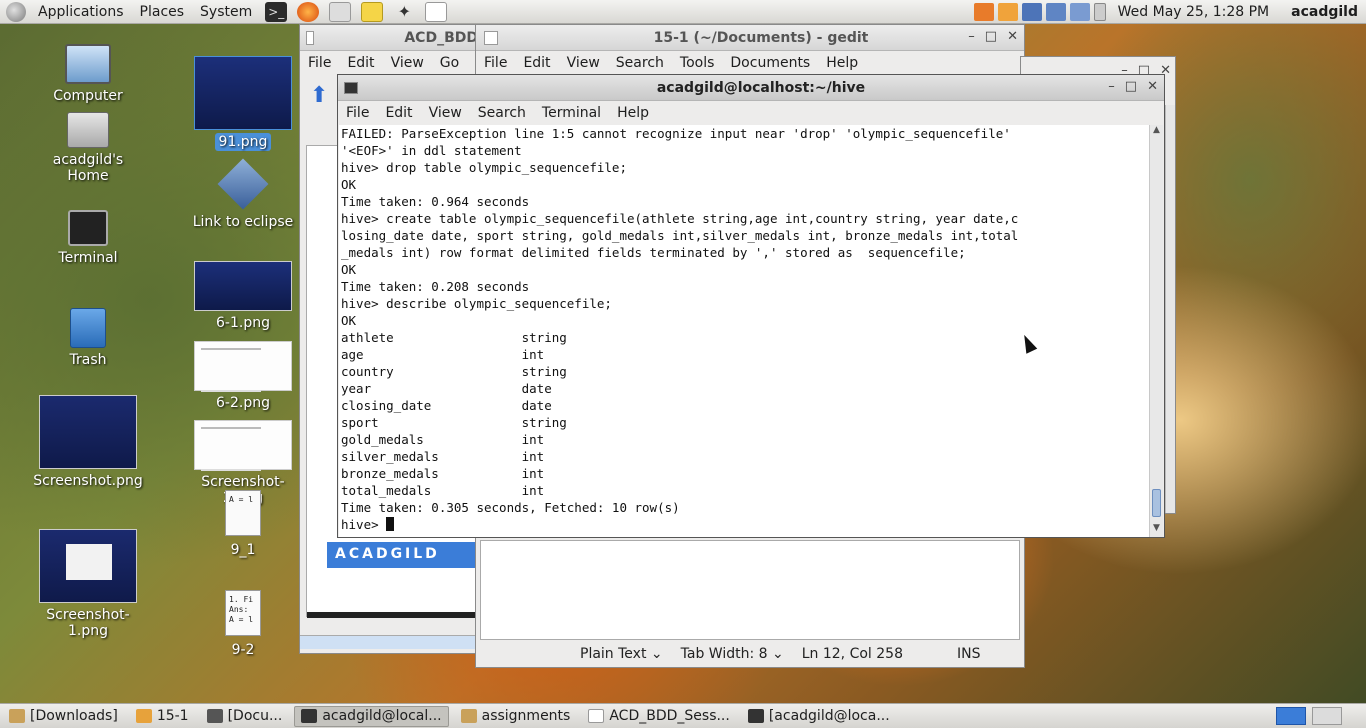 The image size is (1366, 728). What do you see at coordinates (449, 63) in the screenshot?
I see `acd-menu-go: Go` at bounding box center [449, 63].